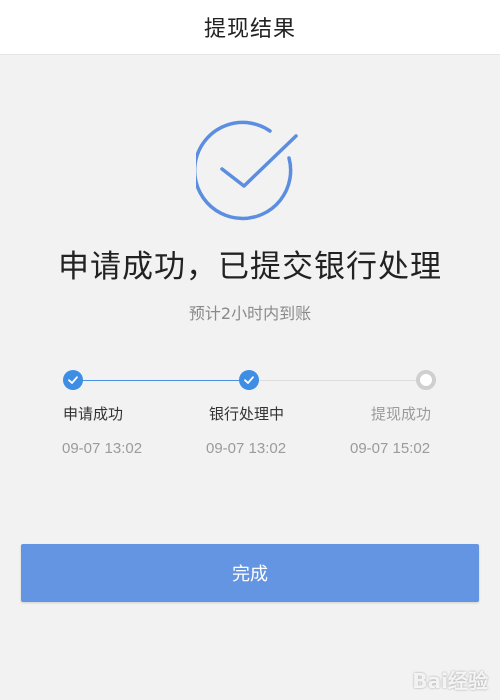 The height and width of the screenshot is (700, 500). I want to click on result-title: 申请成功，已提交银行处理, so click(250, 267).